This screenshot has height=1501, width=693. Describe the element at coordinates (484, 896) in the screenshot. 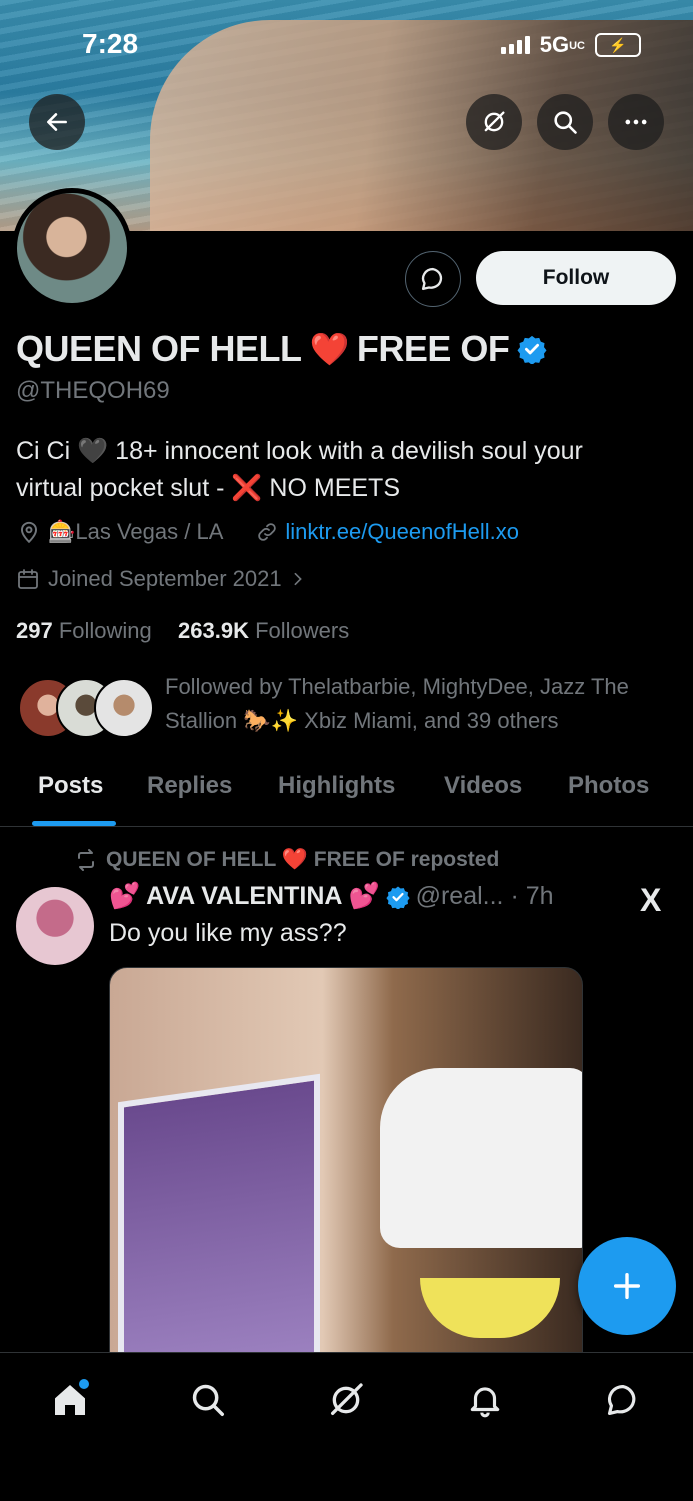

I see `post-meta: @real... · 7h` at that location.